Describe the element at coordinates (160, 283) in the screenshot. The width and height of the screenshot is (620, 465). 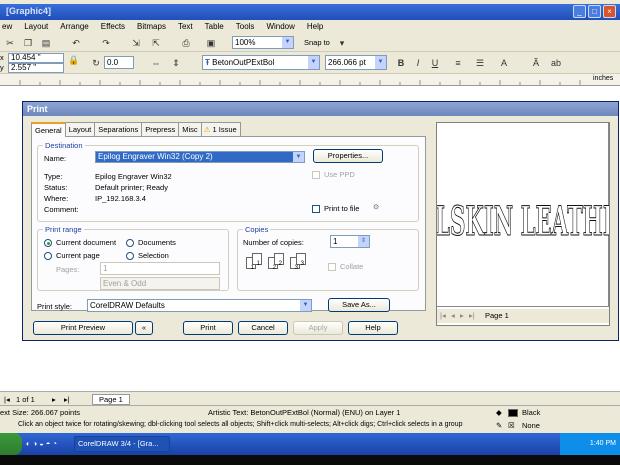
I see `even-odd-select: Even & Odd` at that location.